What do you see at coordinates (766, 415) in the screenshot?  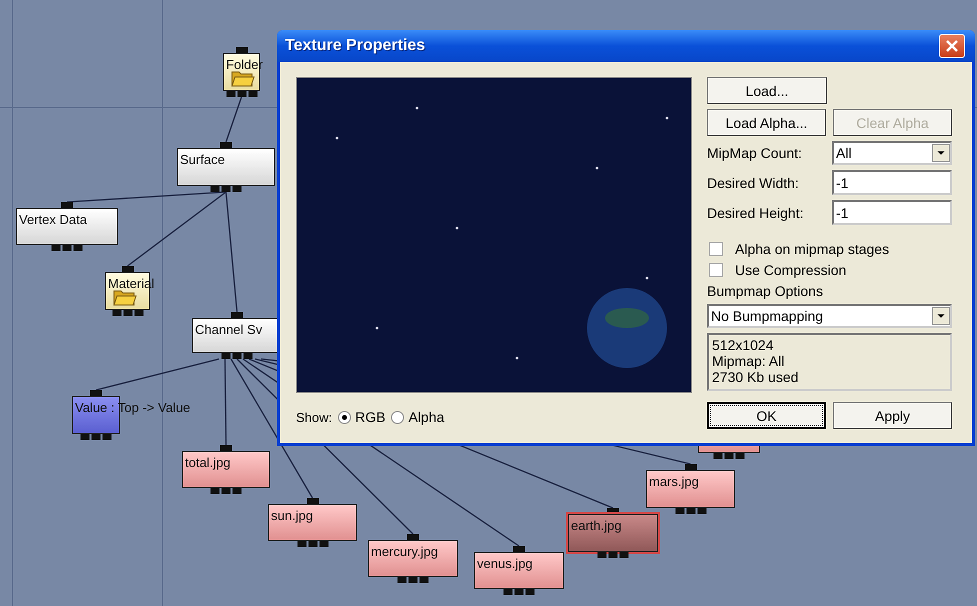 I see `ok-button: OK` at bounding box center [766, 415].